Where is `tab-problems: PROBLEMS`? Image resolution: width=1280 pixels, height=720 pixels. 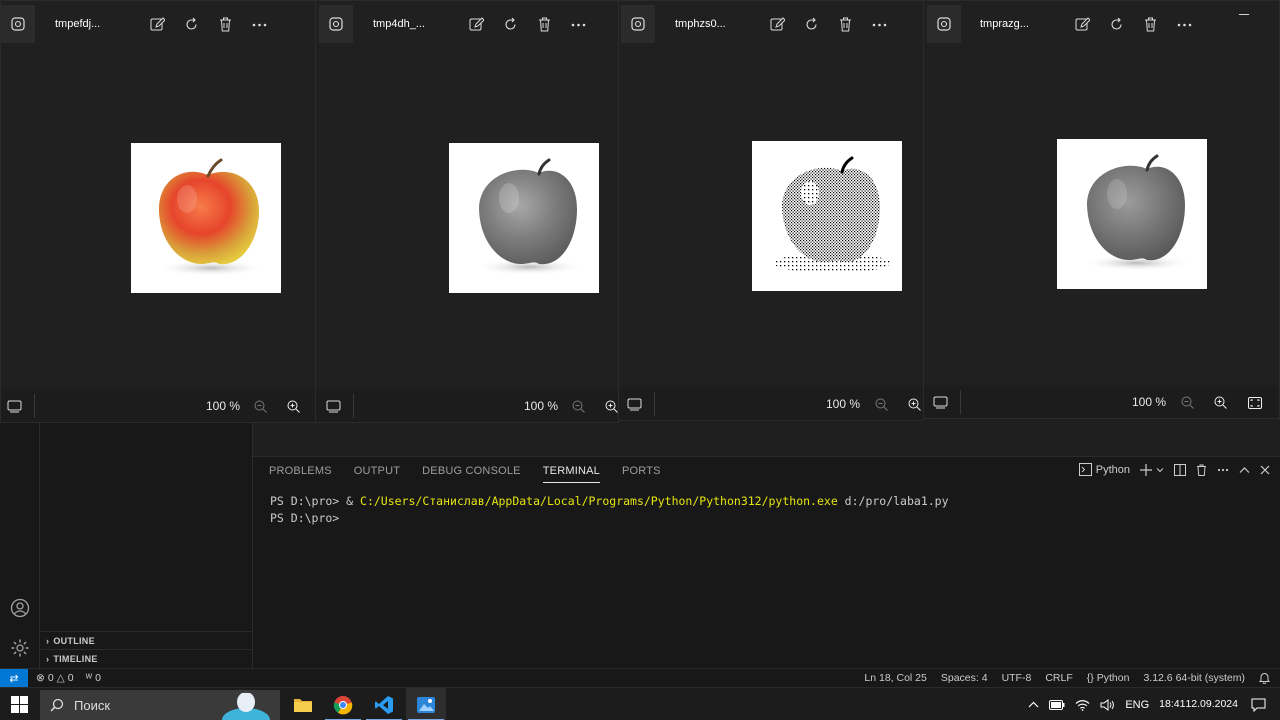
tab-problems: PROBLEMS is located at coordinates (300, 474).